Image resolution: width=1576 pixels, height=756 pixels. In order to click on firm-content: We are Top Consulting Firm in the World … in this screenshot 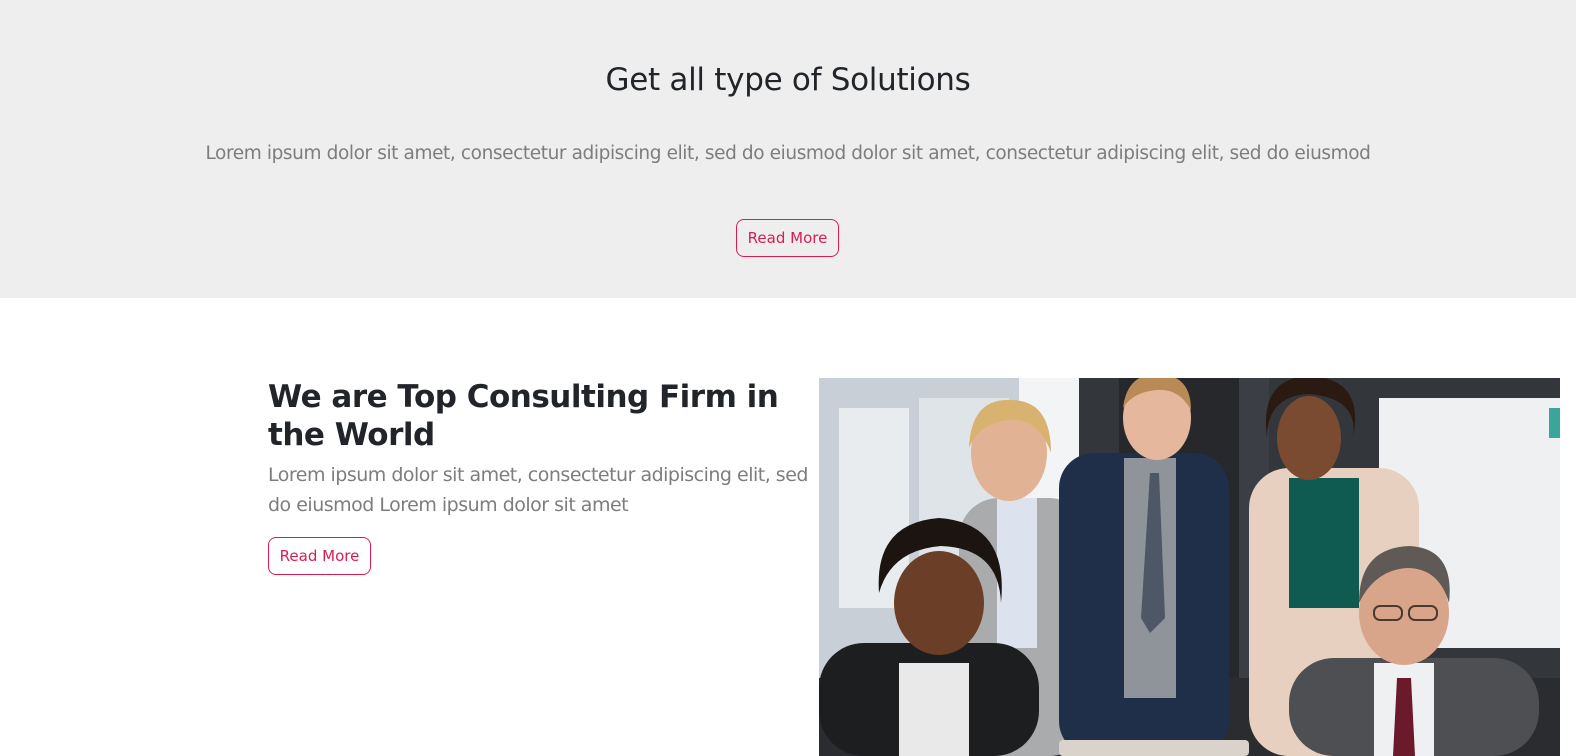, I will do `click(538, 449)`.